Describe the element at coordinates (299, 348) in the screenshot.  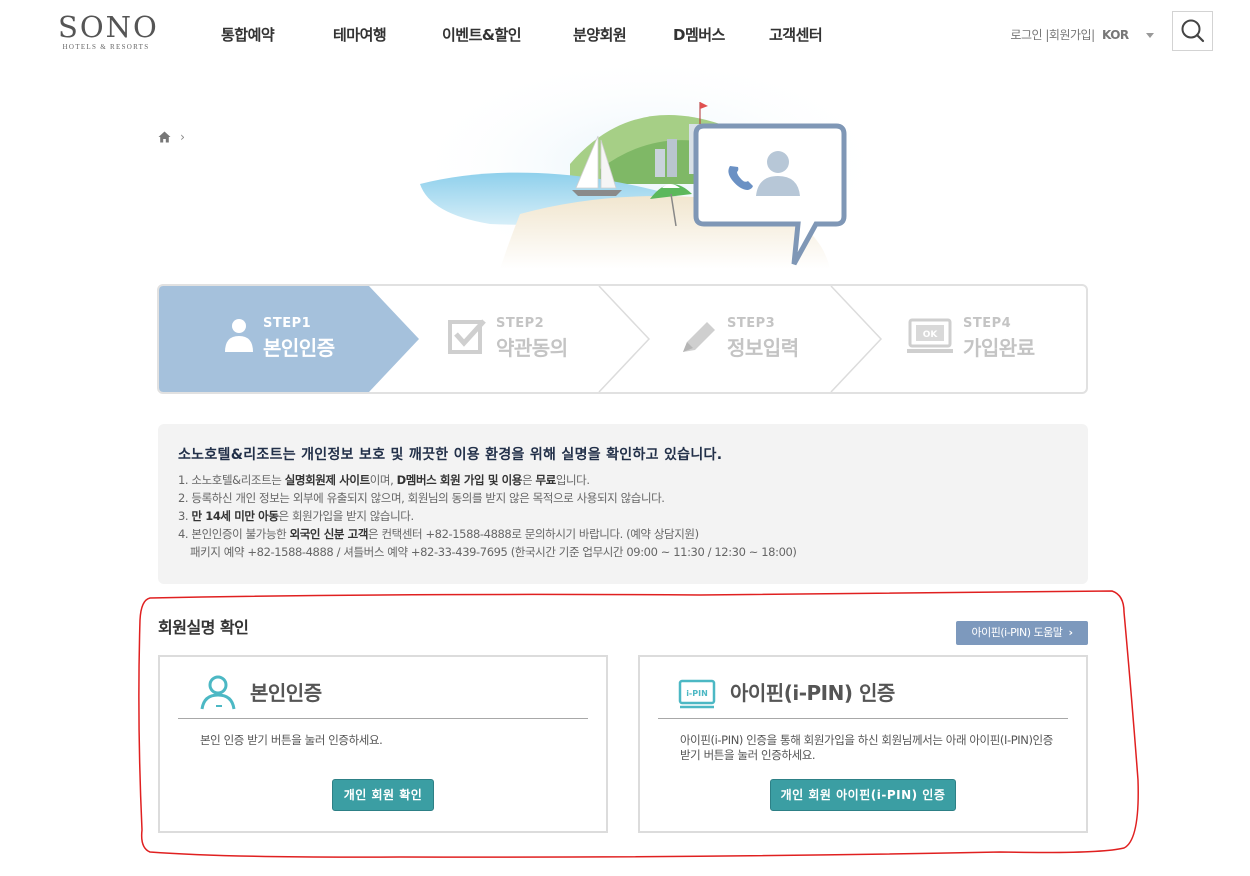
I see `step-name: 본인인증` at that location.